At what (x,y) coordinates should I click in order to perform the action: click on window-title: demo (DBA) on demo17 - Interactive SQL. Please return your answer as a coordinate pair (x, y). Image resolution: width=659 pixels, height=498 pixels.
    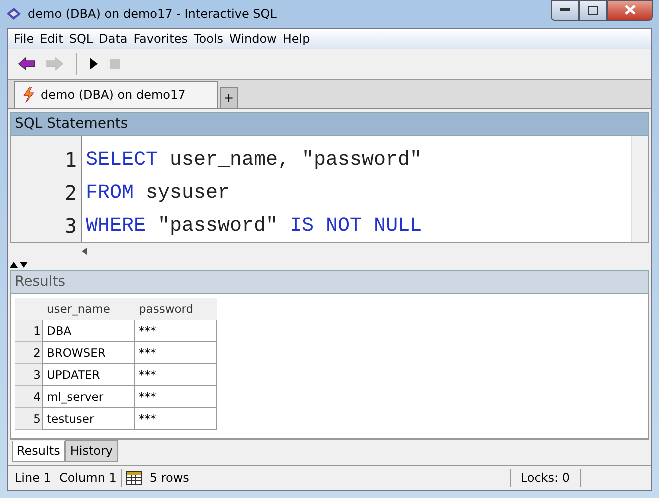
    Looking at the image, I should click on (153, 14).